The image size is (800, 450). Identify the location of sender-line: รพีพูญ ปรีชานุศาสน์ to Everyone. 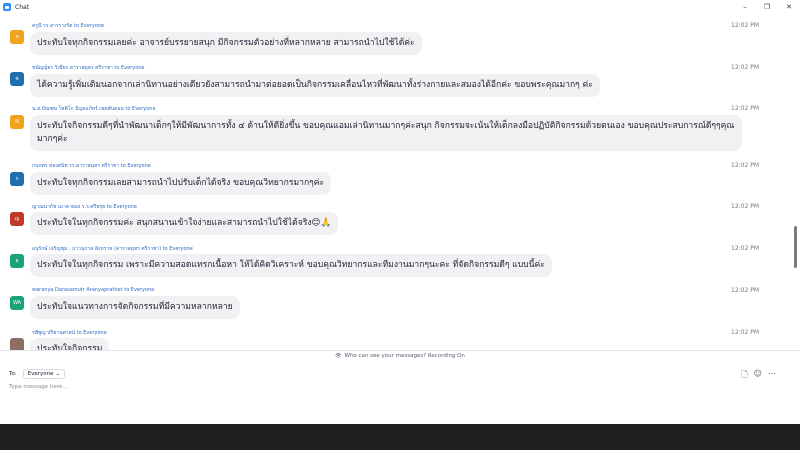
(69, 333).